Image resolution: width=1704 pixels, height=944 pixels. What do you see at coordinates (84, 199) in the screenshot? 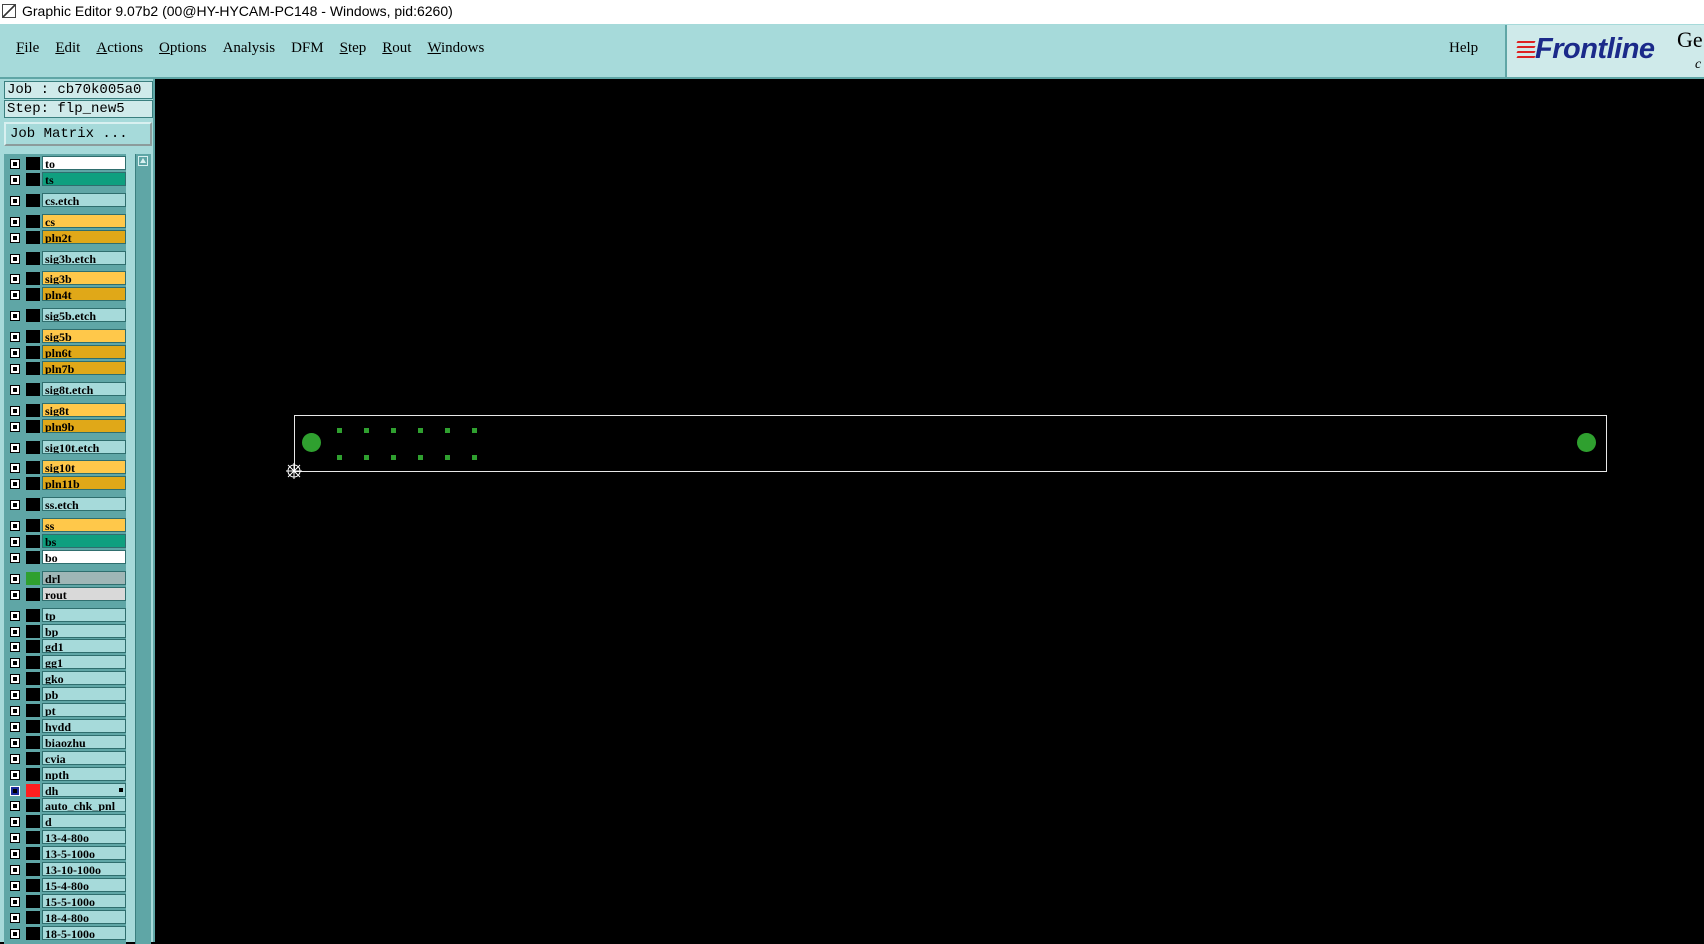
I see `layer-name: cs.etch` at bounding box center [84, 199].